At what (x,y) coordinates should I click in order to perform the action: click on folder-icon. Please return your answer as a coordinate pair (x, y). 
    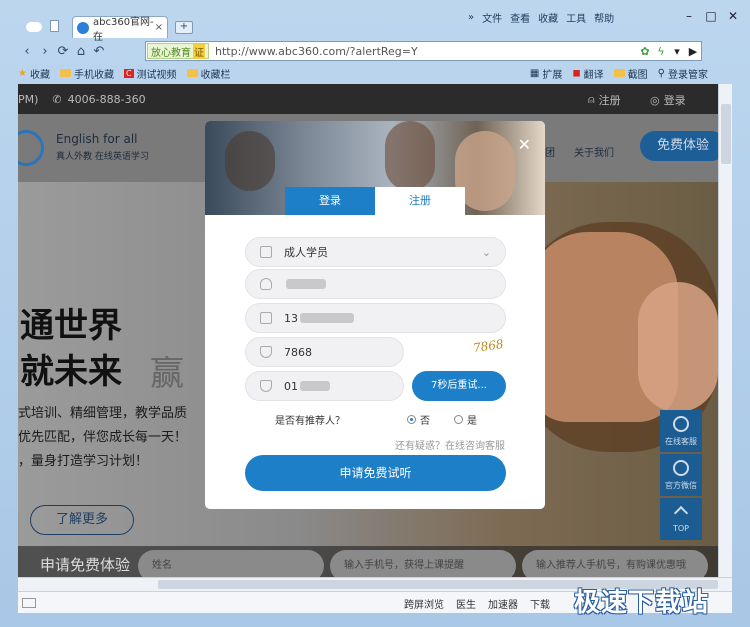
    Looking at the image, I should click on (65, 73).